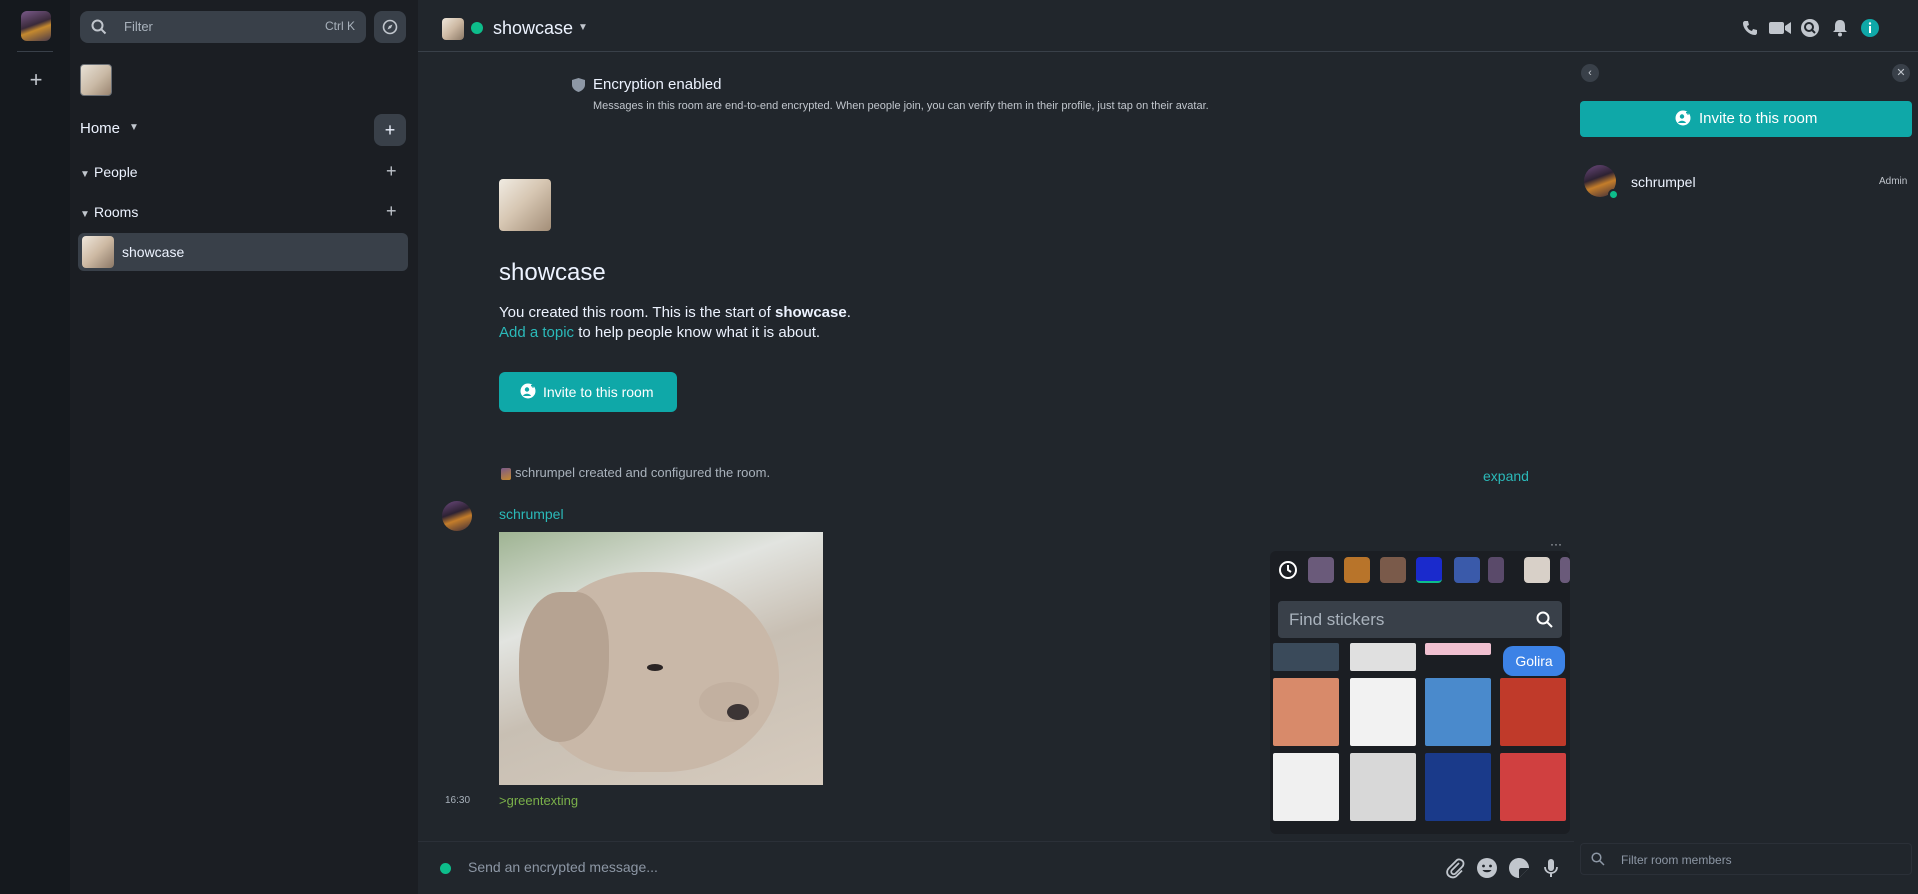 This screenshot has height=894, width=1918. What do you see at coordinates (1901, 73) in the screenshot?
I see `close-icon: ✕` at bounding box center [1901, 73].